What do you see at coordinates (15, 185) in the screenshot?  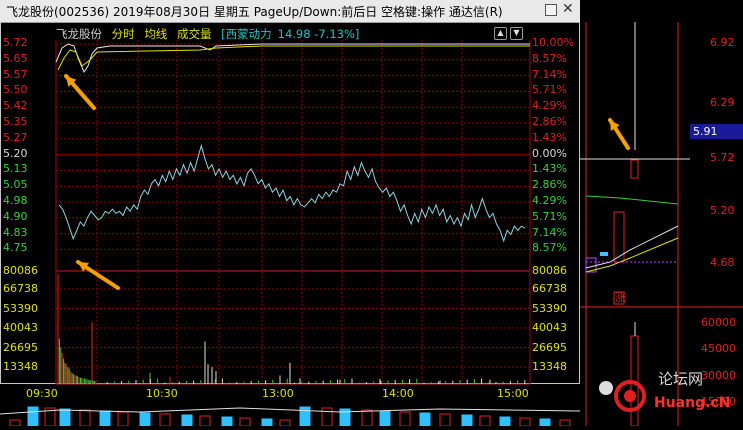 I see `price-tick-label: 5.05` at bounding box center [15, 185].